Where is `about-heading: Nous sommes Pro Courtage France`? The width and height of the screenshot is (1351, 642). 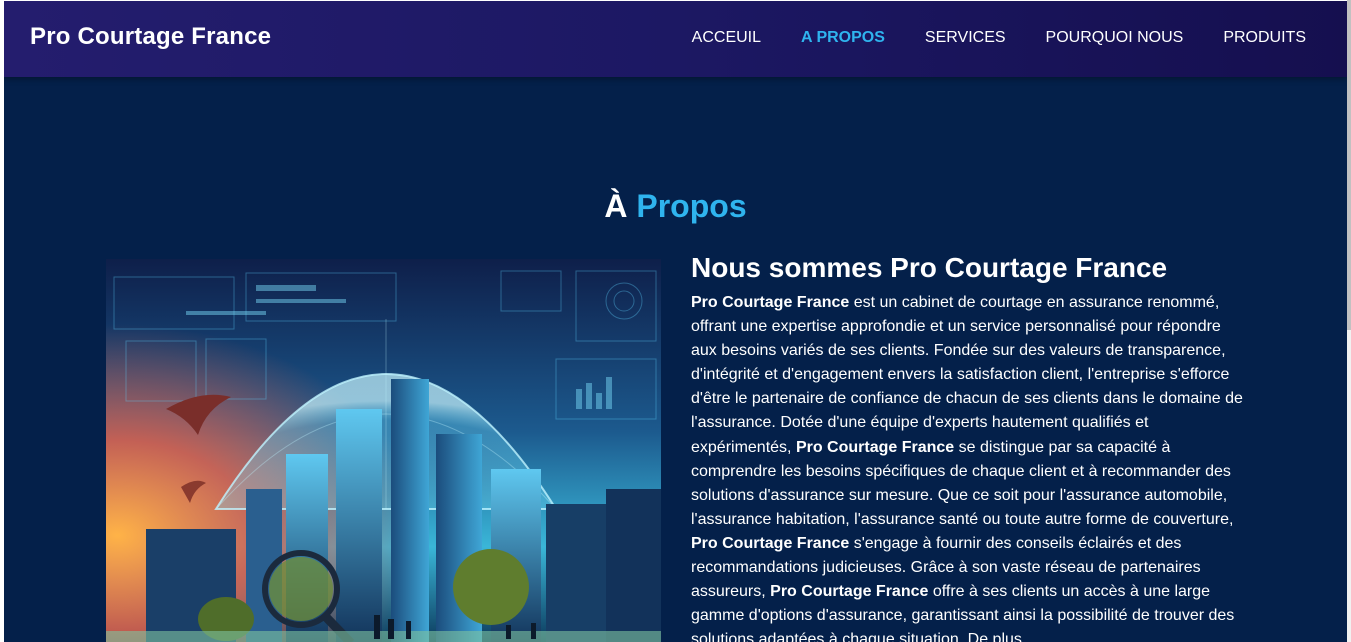
about-heading: Nous sommes Pro Courtage France is located at coordinates (929, 267).